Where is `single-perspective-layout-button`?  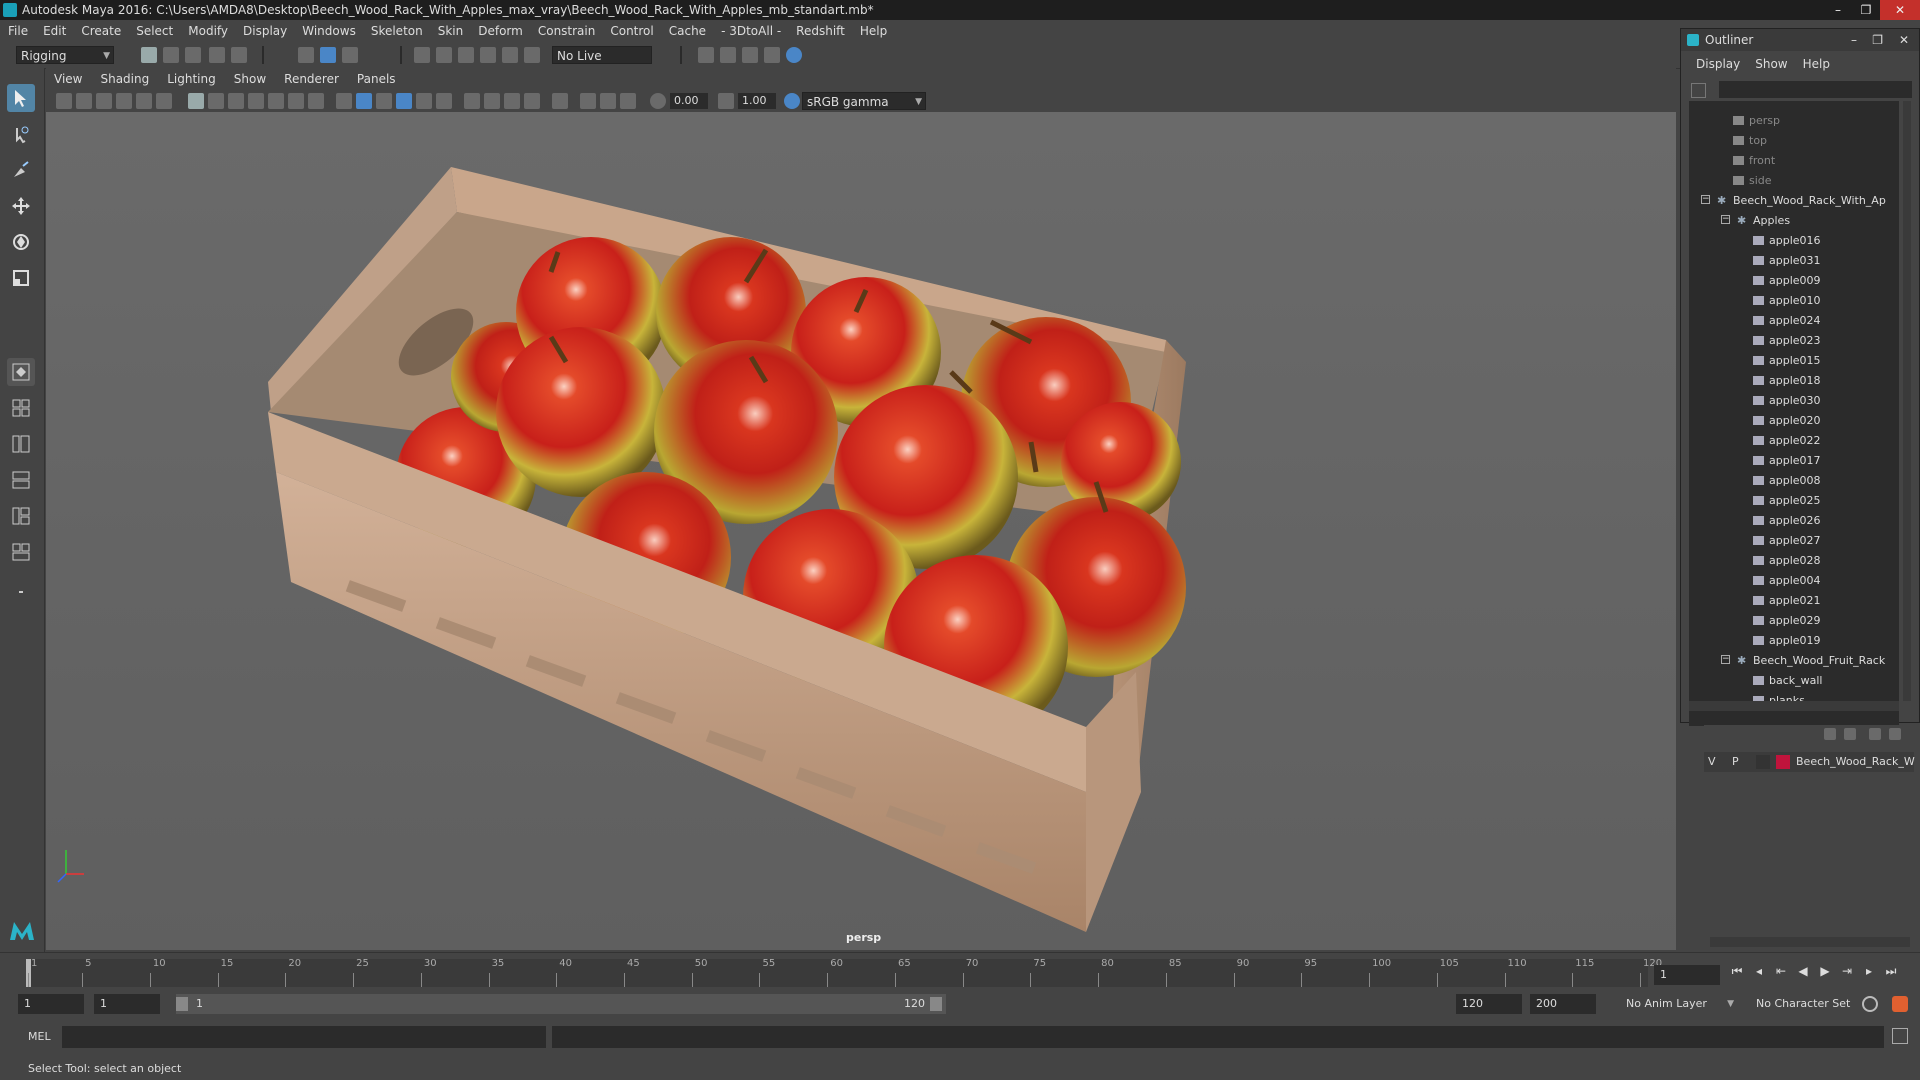
single-perspective-layout-button is located at coordinates (21, 372).